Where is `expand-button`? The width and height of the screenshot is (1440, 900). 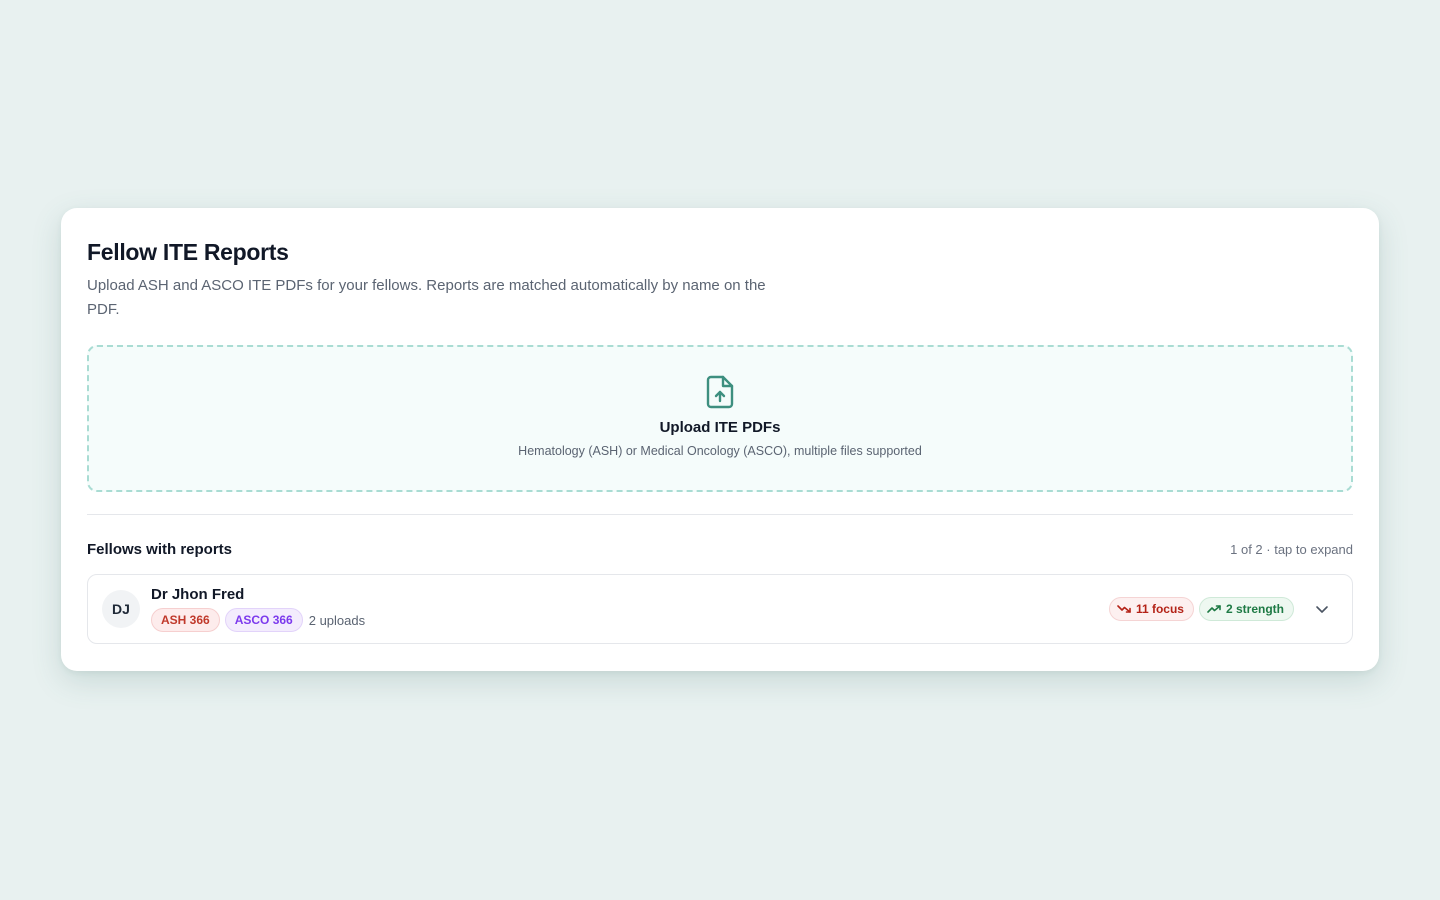
expand-button is located at coordinates (1322, 609).